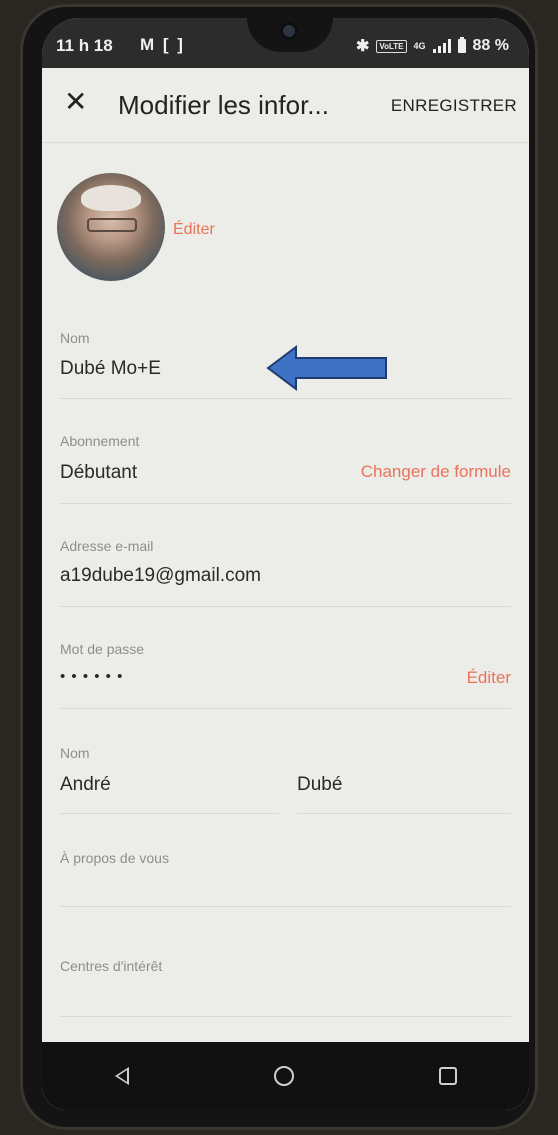 The height and width of the screenshot is (1135, 558). What do you see at coordinates (111, 198) in the screenshot?
I see `avatar-hair` at bounding box center [111, 198].